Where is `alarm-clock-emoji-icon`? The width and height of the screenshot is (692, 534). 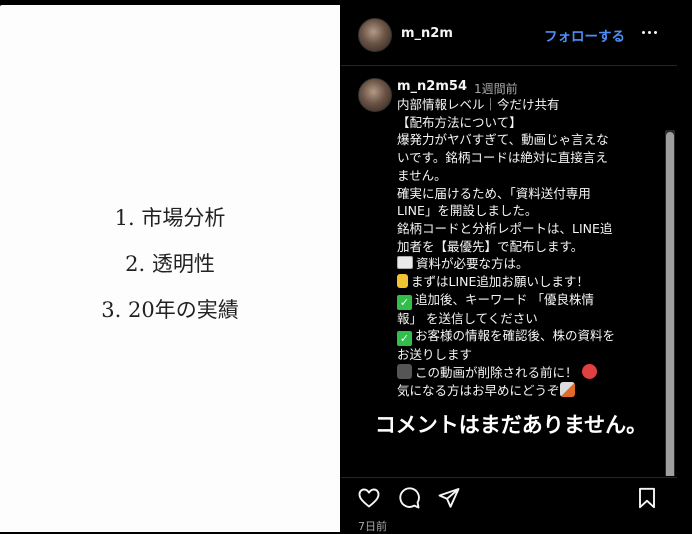 alarm-clock-emoji-icon is located at coordinates (589, 372).